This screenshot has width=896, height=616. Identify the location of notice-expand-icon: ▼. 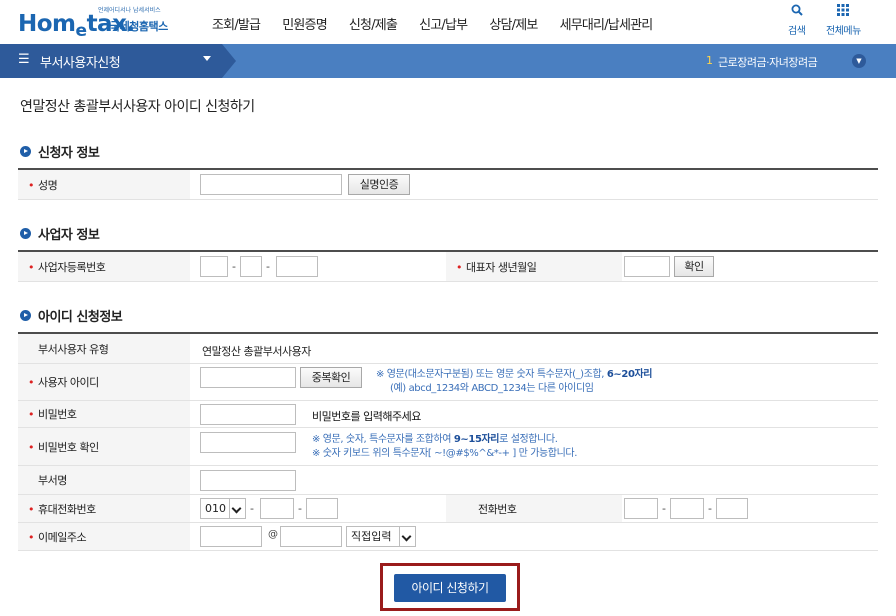
(859, 61).